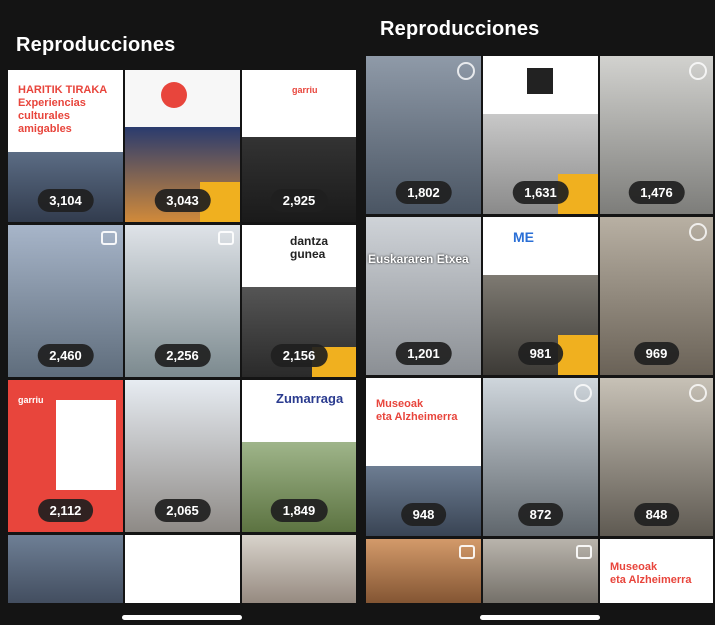 The height and width of the screenshot is (625, 715). What do you see at coordinates (65, 510) in the screenshot?
I see `view-count: 2,112` at bounding box center [65, 510].